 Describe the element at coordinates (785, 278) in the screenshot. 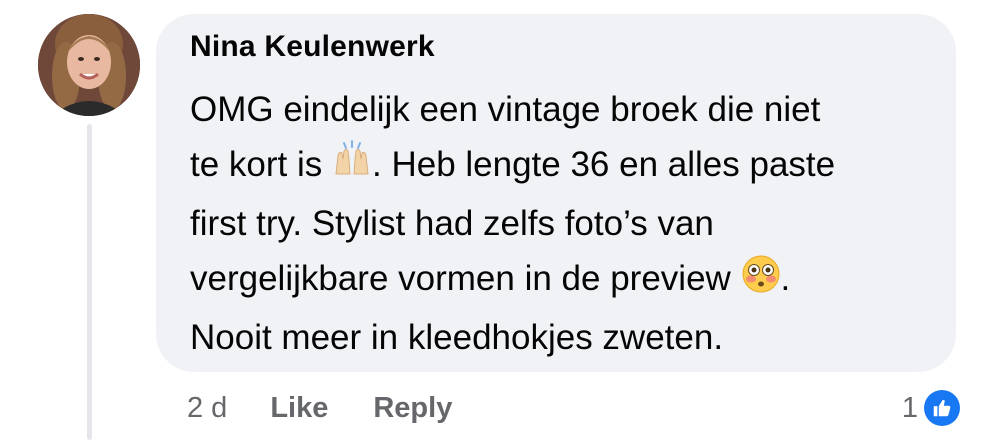

I see `comment-text-segment: .` at that location.